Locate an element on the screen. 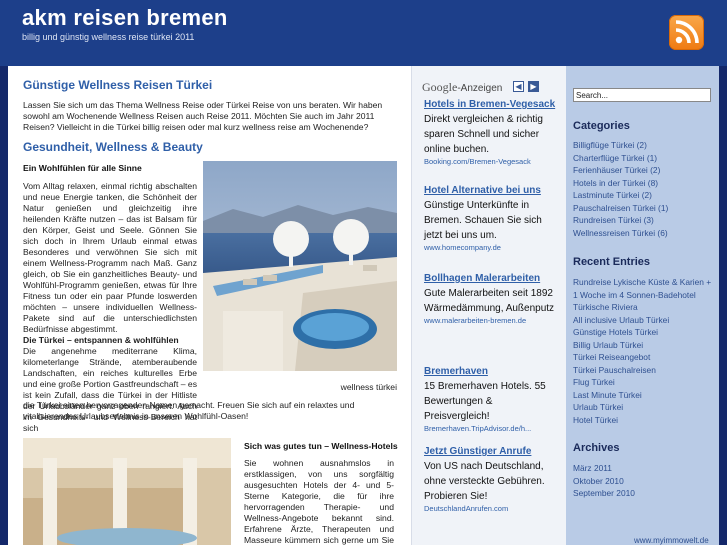 Image resolution: width=727 pixels, height=545 pixels. right-page-border is located at coordinates (723, 305).